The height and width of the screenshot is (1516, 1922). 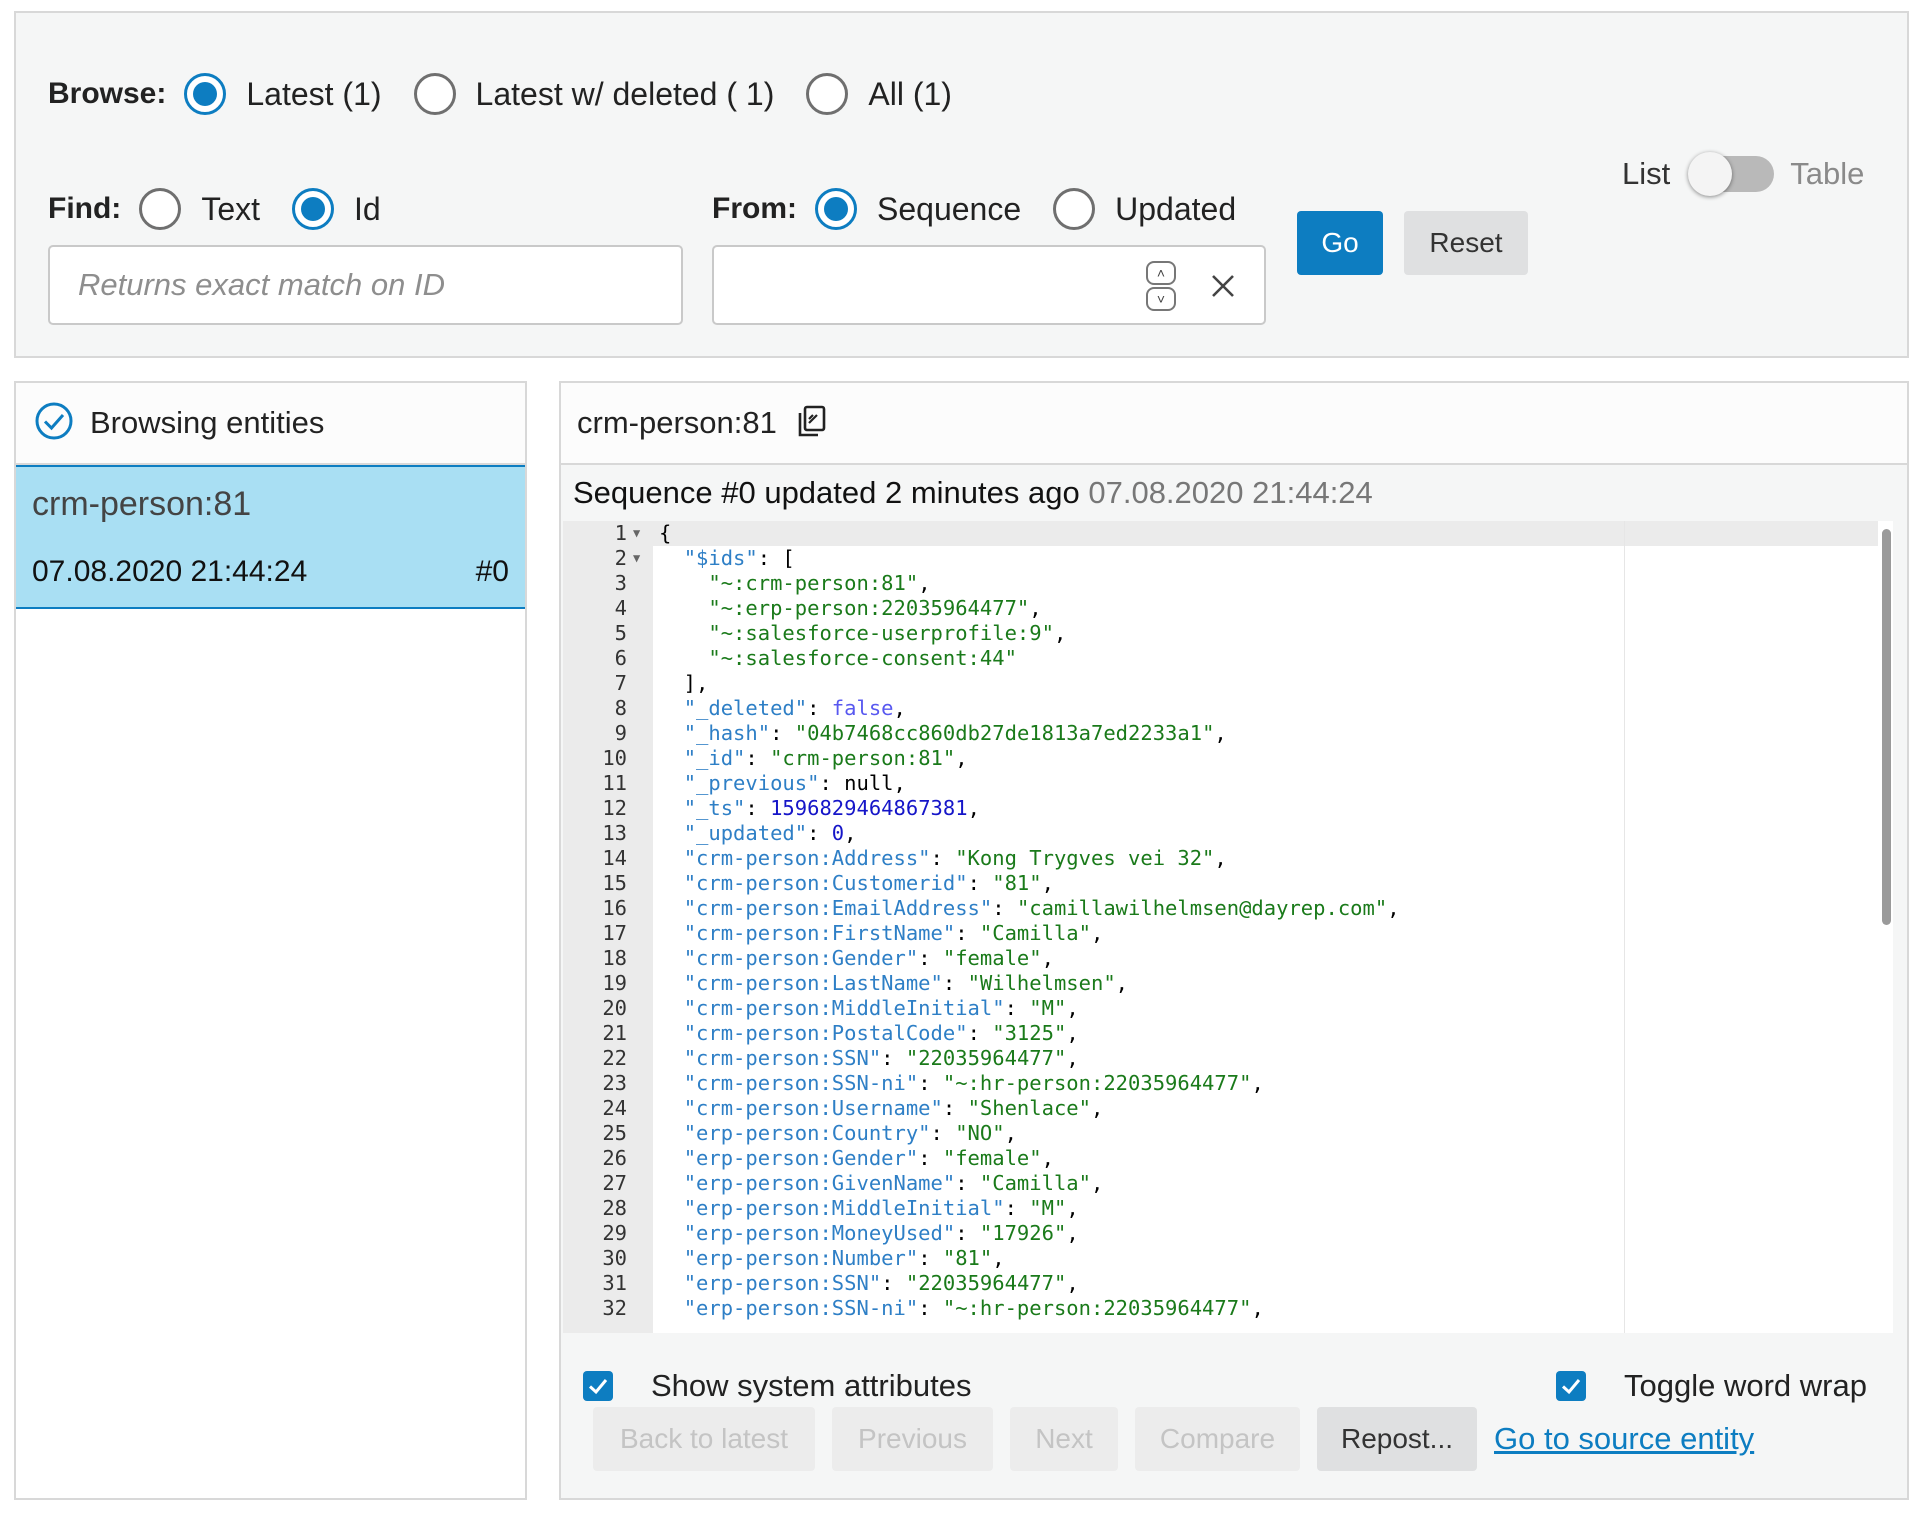 I want to click on code-line: 11 "_previous": null,, so click(x=1220, y=783).